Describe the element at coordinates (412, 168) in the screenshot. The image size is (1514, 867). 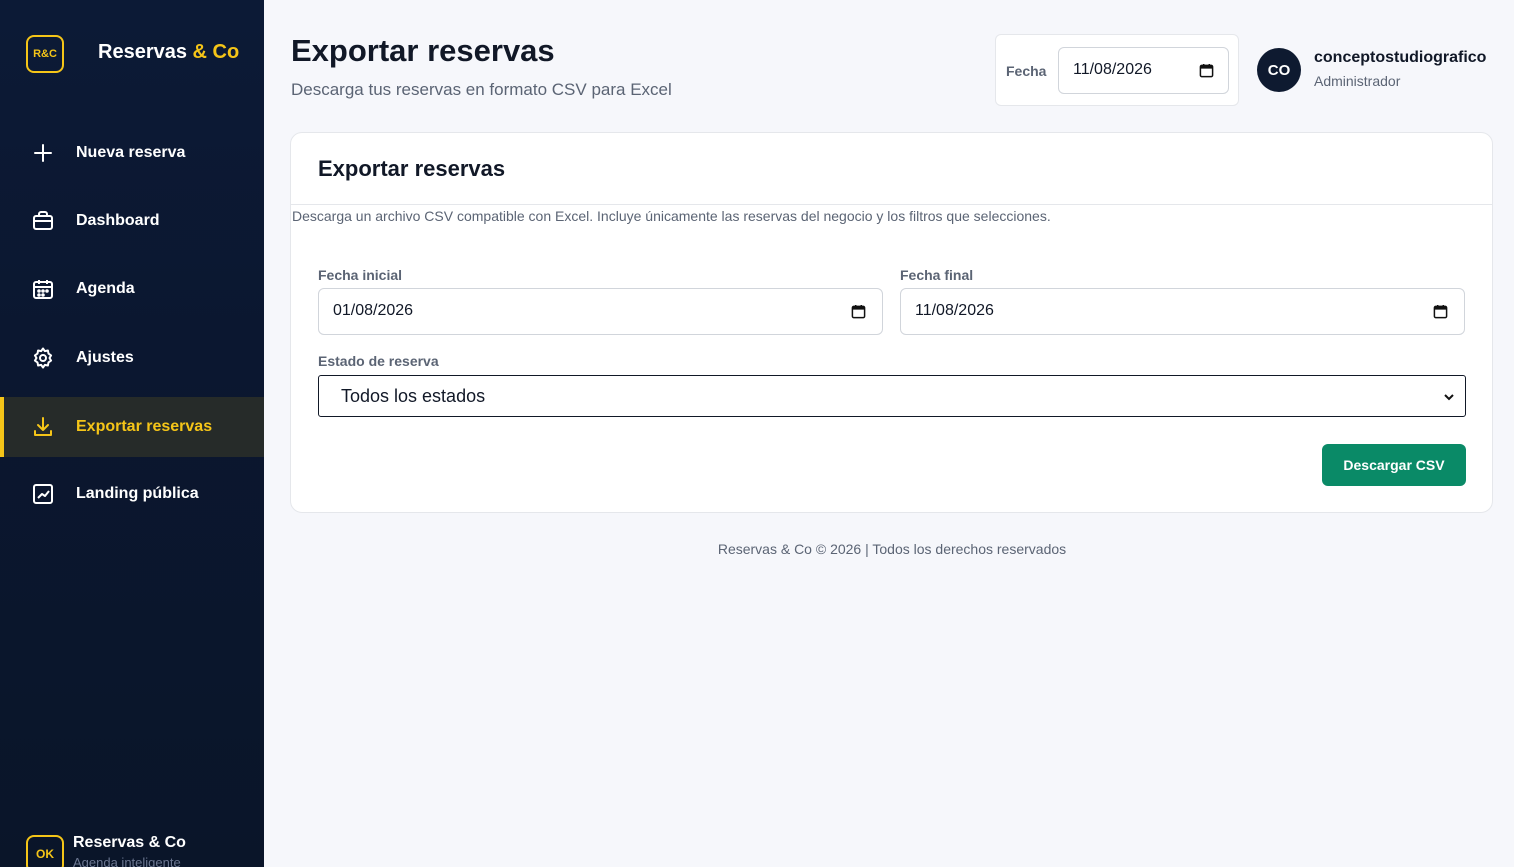
I see `card-title: Exportar reservas` at that location.